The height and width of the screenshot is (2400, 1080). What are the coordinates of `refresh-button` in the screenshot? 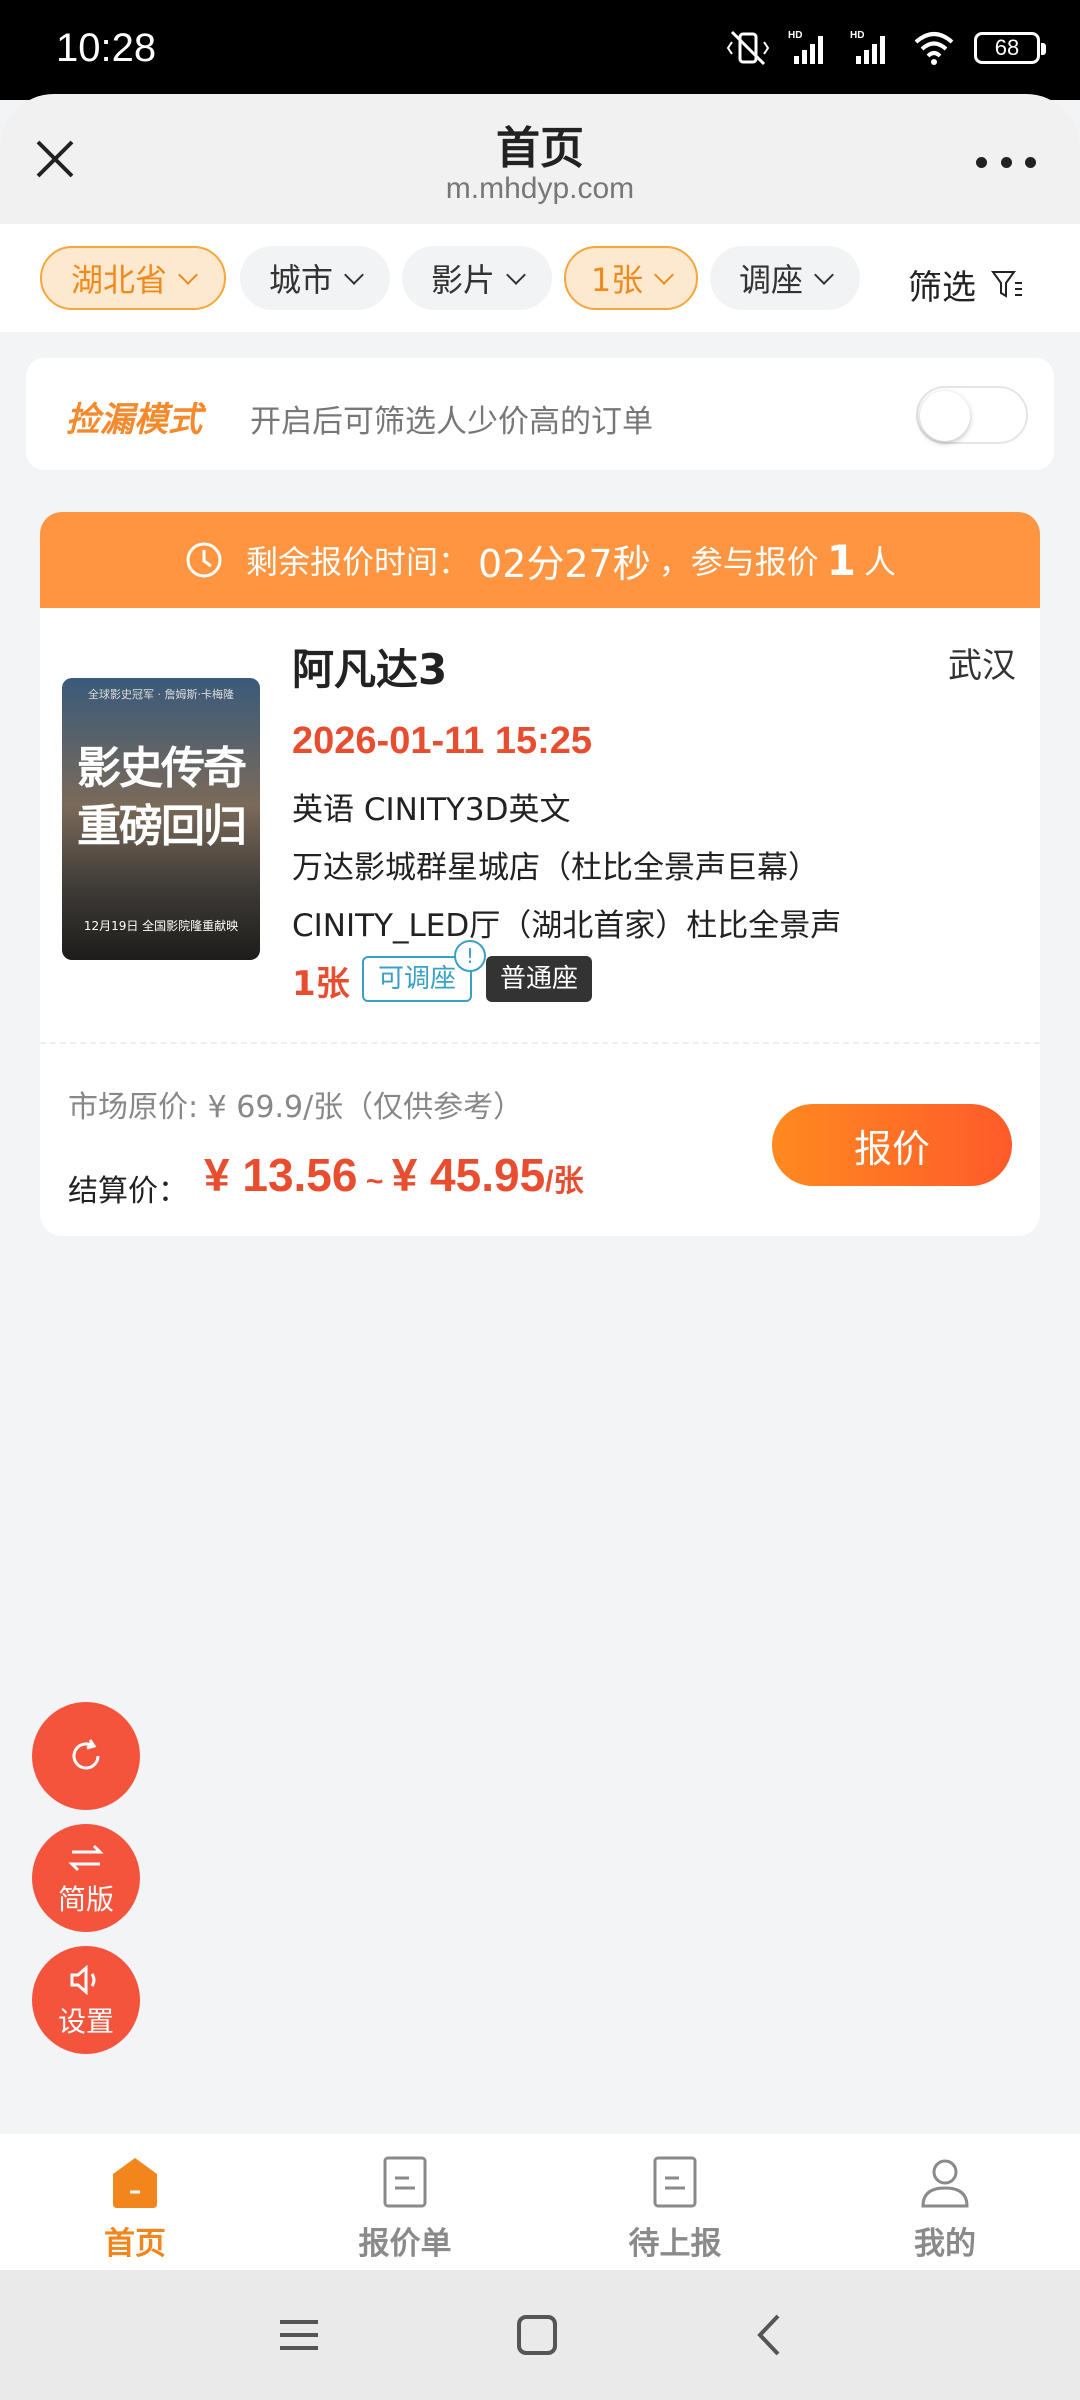 It's located at (86, 1756).